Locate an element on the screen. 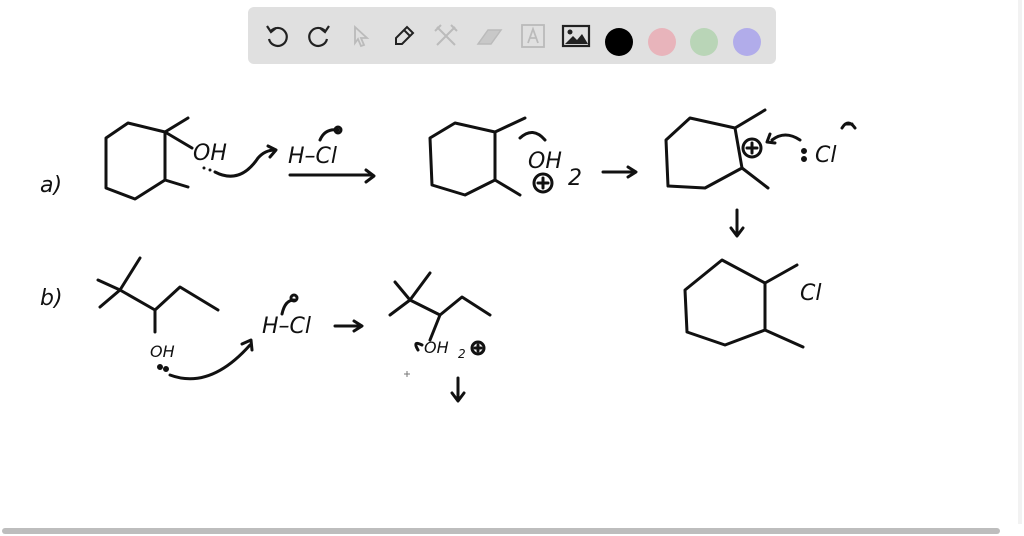 The image size is (1024, 536). a-oh2-subscript: 2 is located at coordinates (575, 178).